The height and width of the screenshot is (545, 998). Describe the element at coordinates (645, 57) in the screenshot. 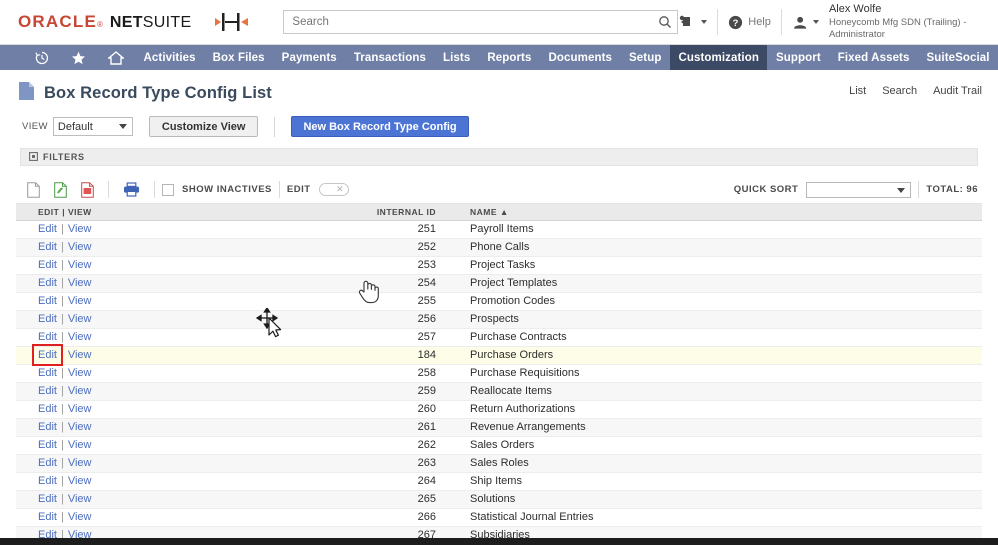

I see `nav-item-setup: Setup` at that location.